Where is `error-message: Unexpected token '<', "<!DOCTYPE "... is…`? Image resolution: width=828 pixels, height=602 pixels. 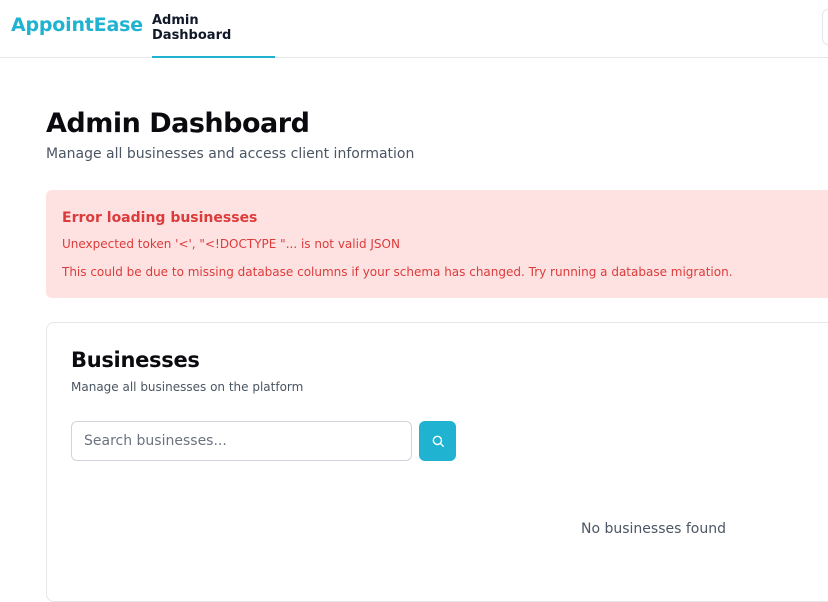 error-message: Unexpected token '<', "<!DOCTYPE "... is… is located at coordinates (231, 244).